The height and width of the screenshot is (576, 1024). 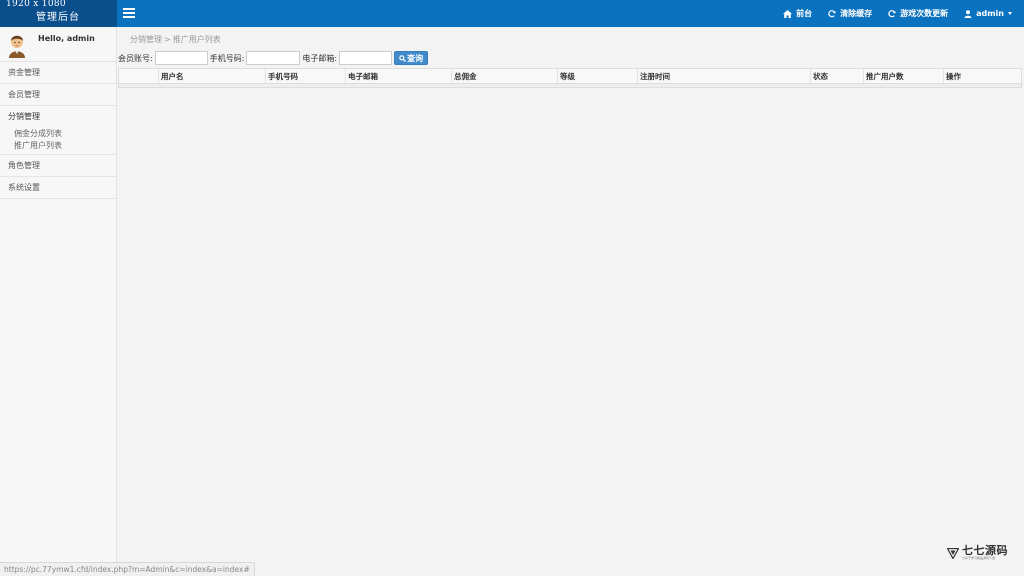 I want to click on column-header-email: 电子邮箱, so click(x=399, y=76).